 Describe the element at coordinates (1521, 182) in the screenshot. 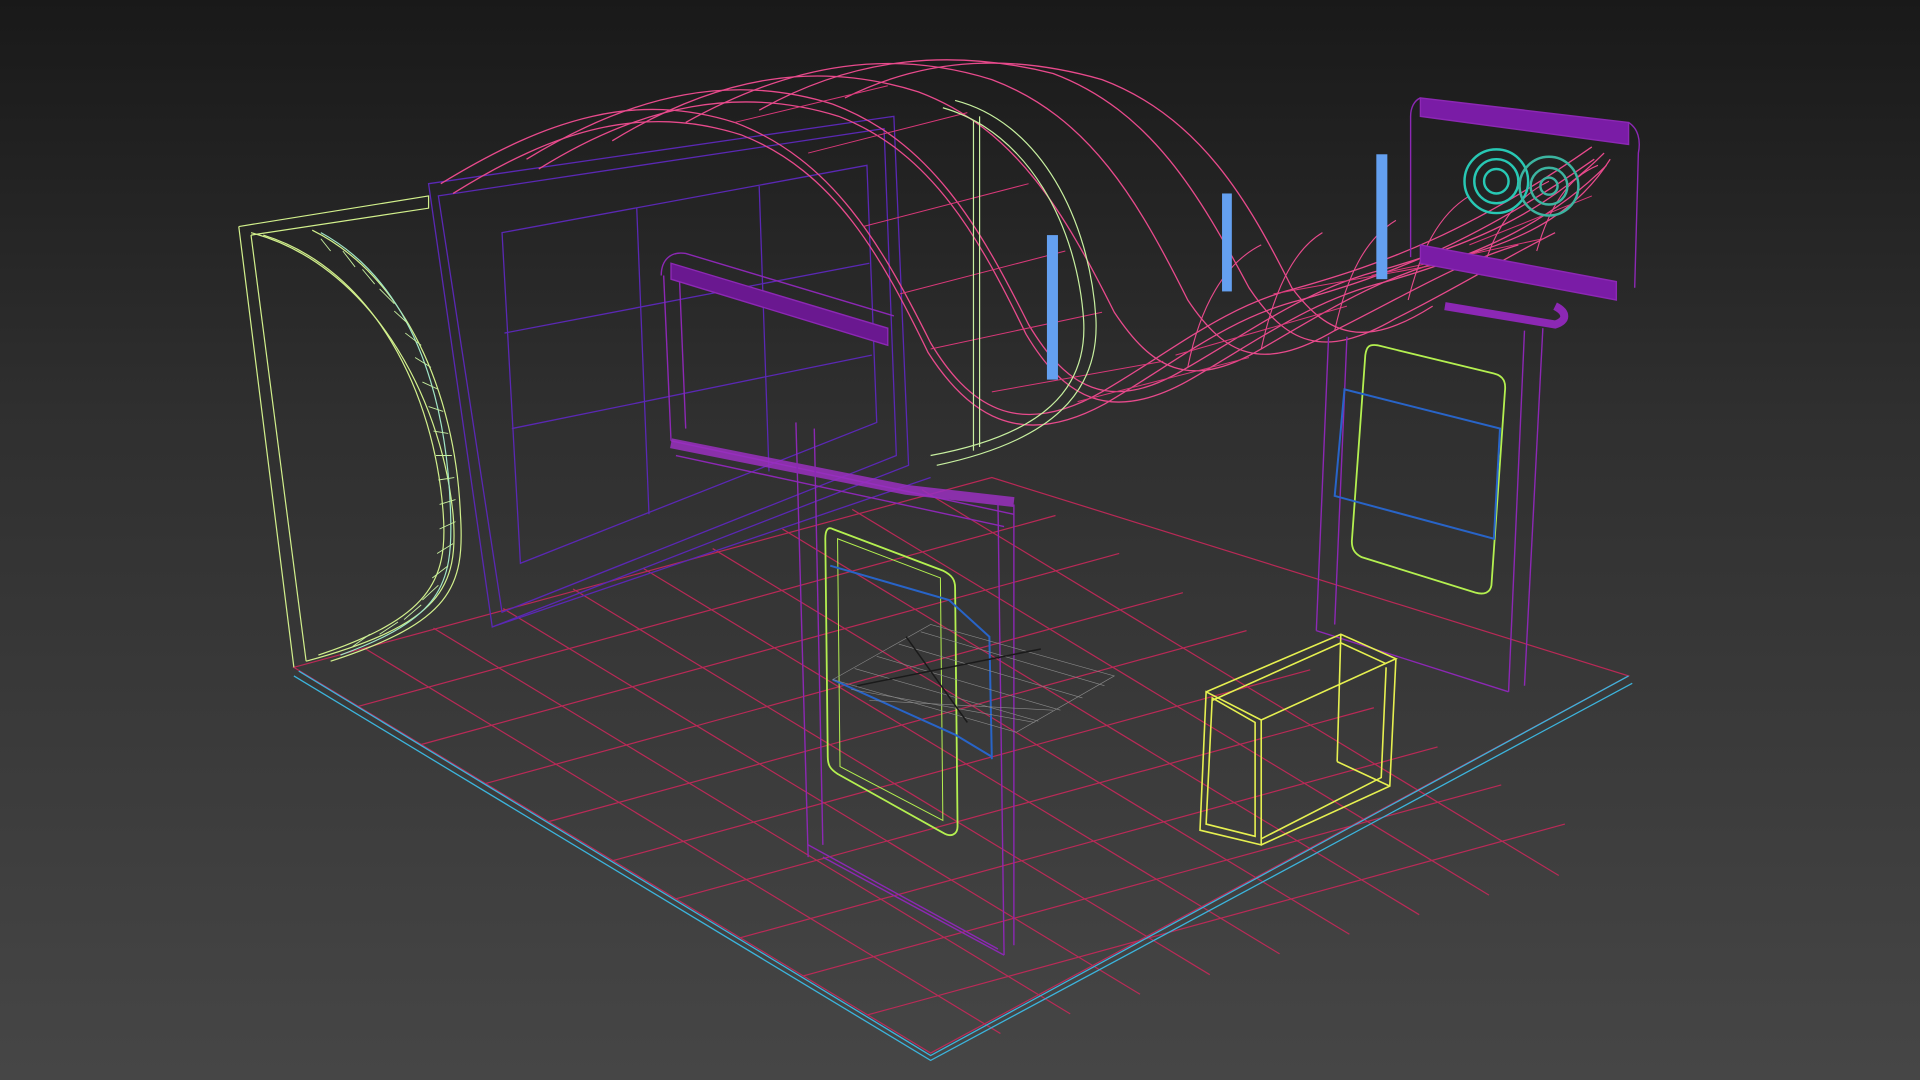

I see `spiral-logo` at that location.